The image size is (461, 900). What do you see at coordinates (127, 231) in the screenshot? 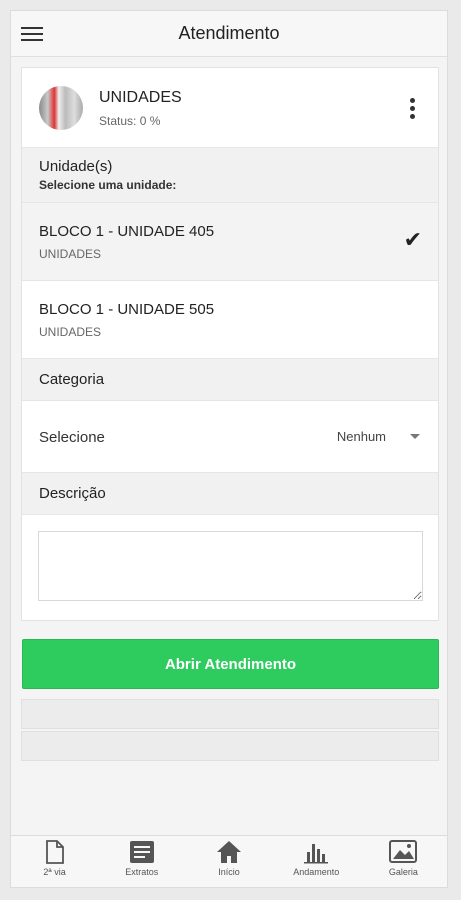
I see `unit-item-label: BLOCO 1 - UNIDADE 405` at bounding box center [127, 231].